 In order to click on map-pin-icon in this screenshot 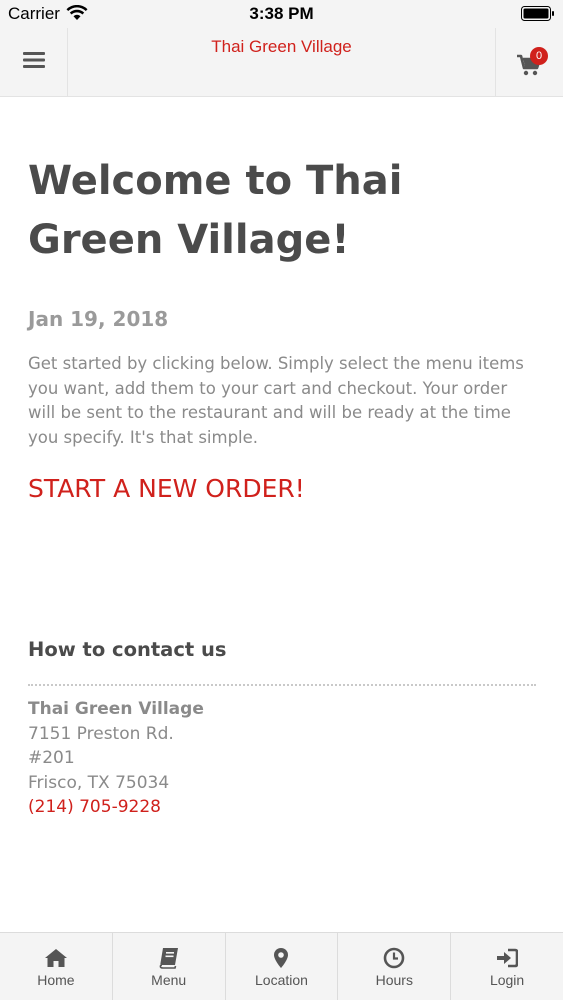, I will do `click(281, 958)`.